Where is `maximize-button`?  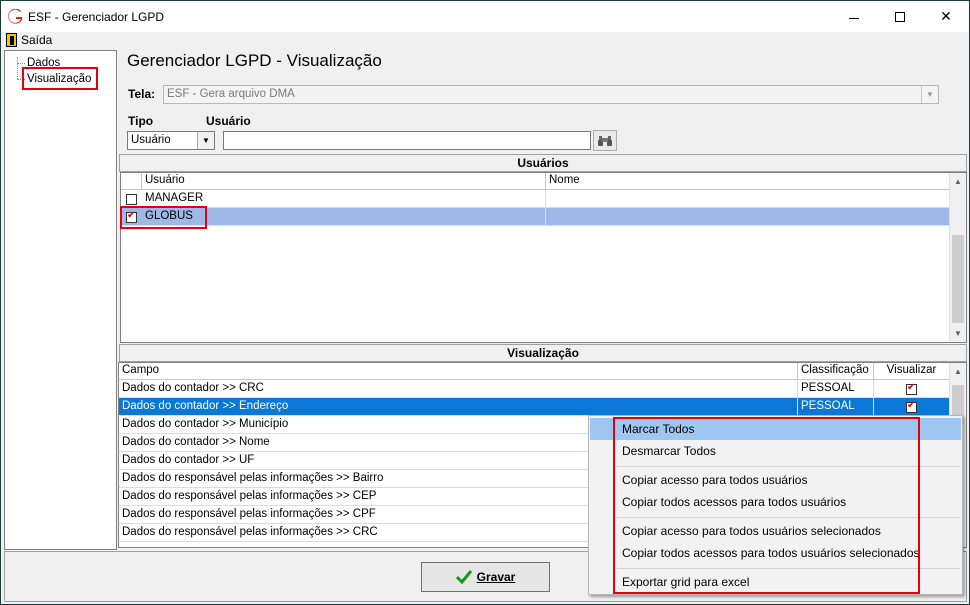
maximize-button is located at coordinates (900, 16).